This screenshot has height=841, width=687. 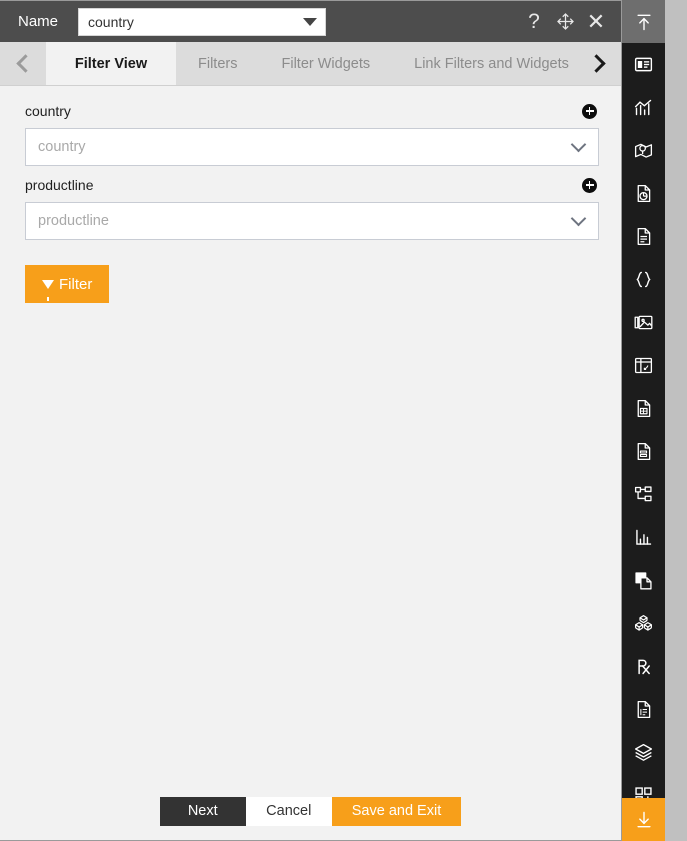 I want to click on name-dropdown-caret-icon, so click(x=310, y=21).